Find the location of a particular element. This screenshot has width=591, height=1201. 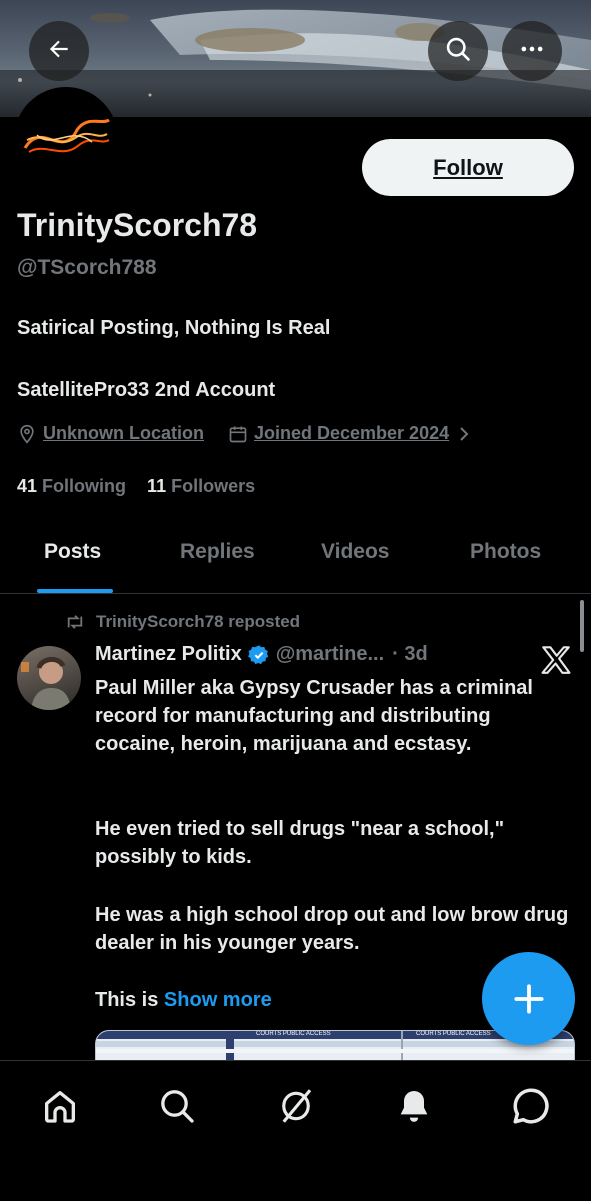

follow-stats: 41 Following 11 Followers is located at coordinates (136, 486).